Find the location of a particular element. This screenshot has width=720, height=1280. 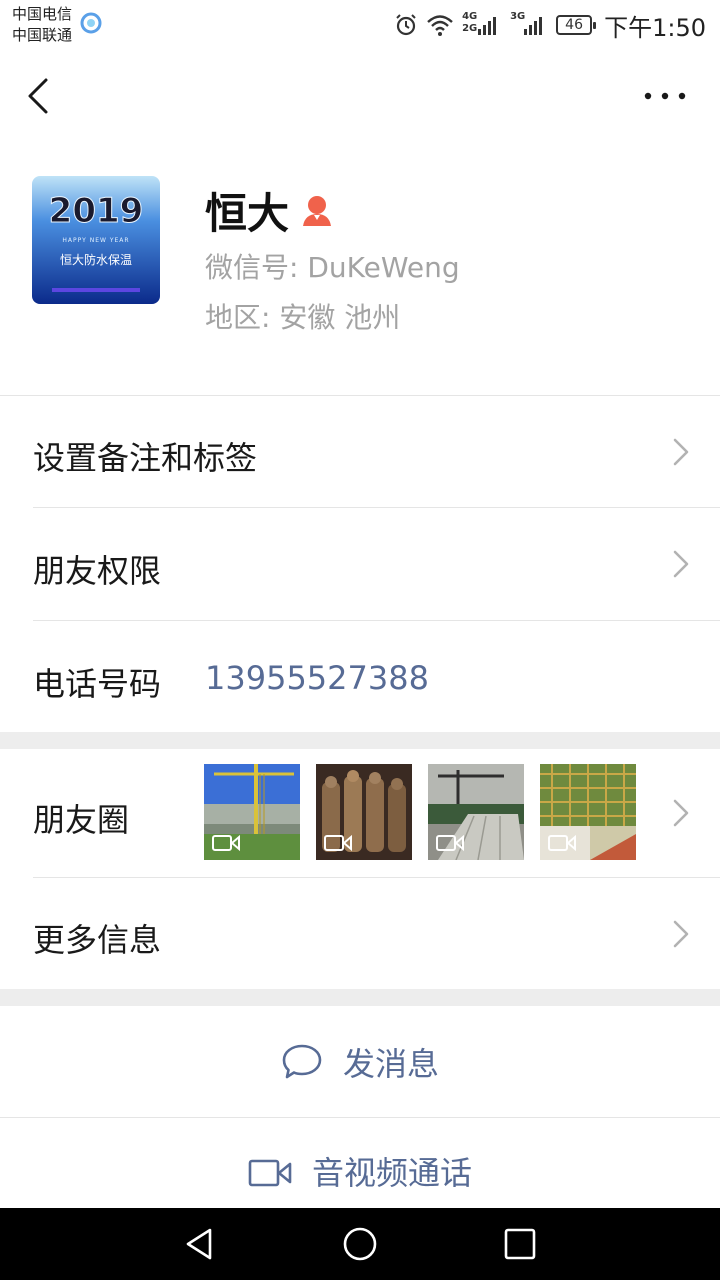

chat-bubble-icon is located at coordinates (302, 1061).